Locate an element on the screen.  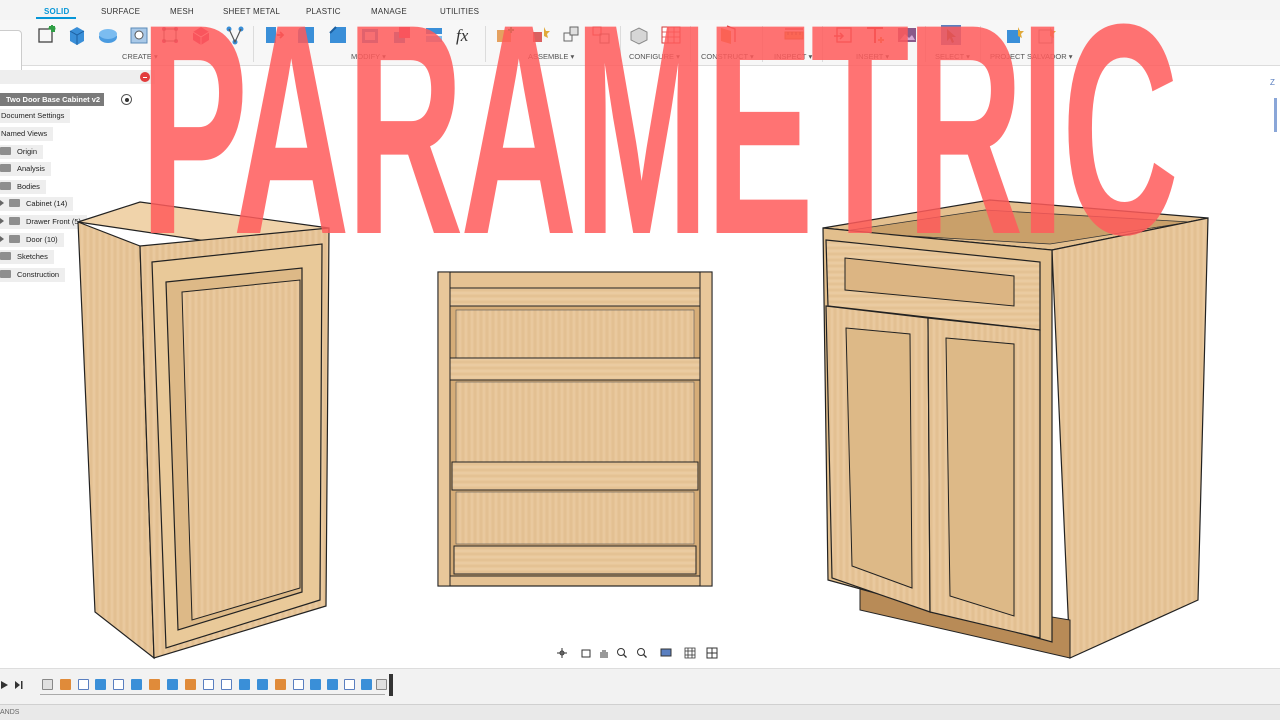
step-forward-icon is located at coordinates (19, 685).